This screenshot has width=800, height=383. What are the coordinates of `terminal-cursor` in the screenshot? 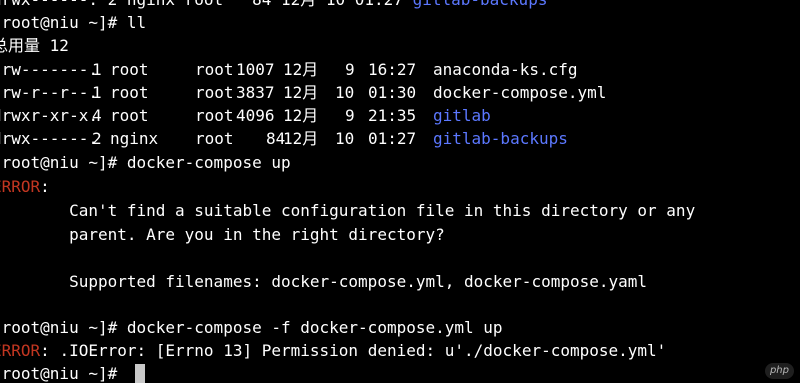 It's located at (140, 373).